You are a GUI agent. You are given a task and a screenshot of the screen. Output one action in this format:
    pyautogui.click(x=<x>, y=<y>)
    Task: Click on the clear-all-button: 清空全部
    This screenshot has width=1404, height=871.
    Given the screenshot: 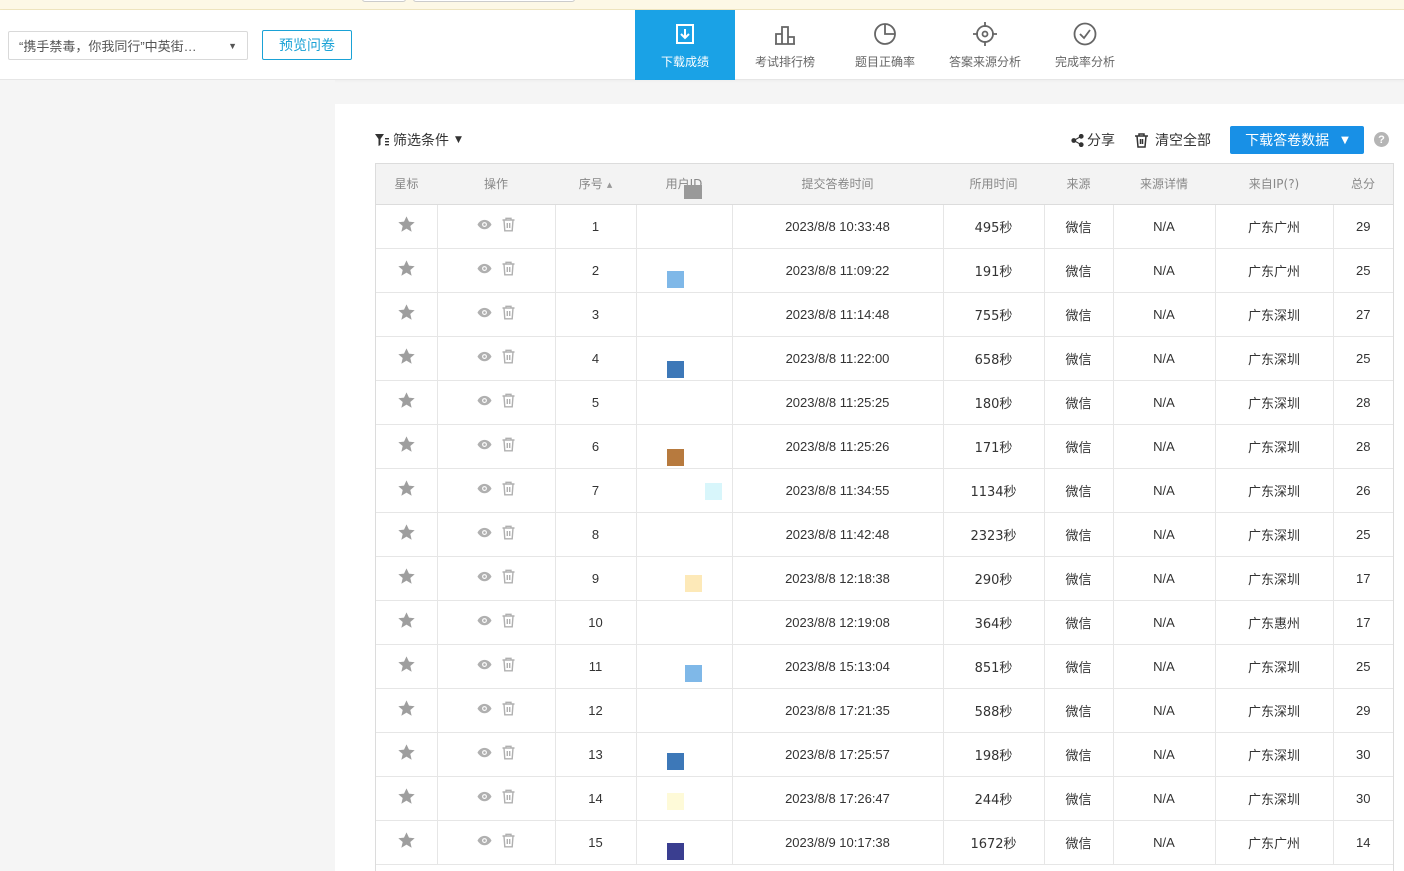 What is the action you would take?
    pyautogui.click(x=1172, y=140)
    